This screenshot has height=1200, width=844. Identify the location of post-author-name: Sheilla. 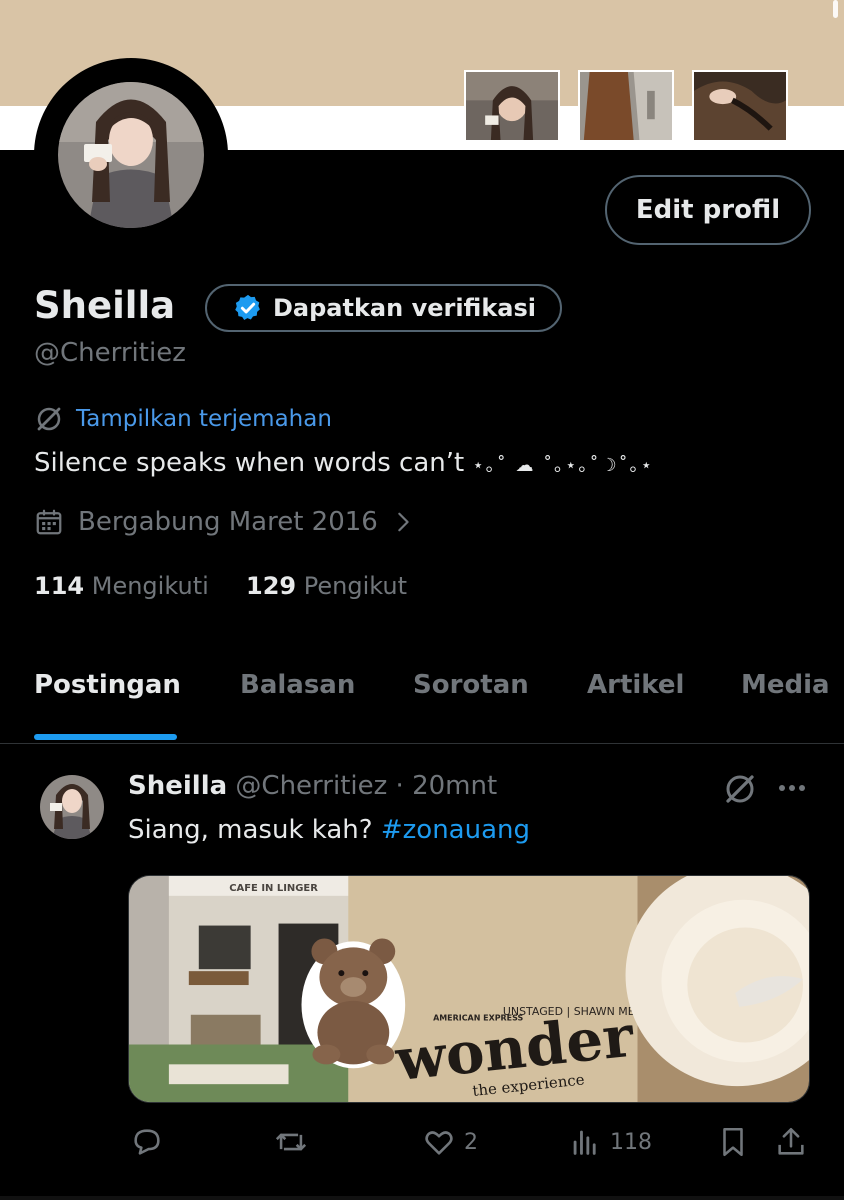
(177, 786).